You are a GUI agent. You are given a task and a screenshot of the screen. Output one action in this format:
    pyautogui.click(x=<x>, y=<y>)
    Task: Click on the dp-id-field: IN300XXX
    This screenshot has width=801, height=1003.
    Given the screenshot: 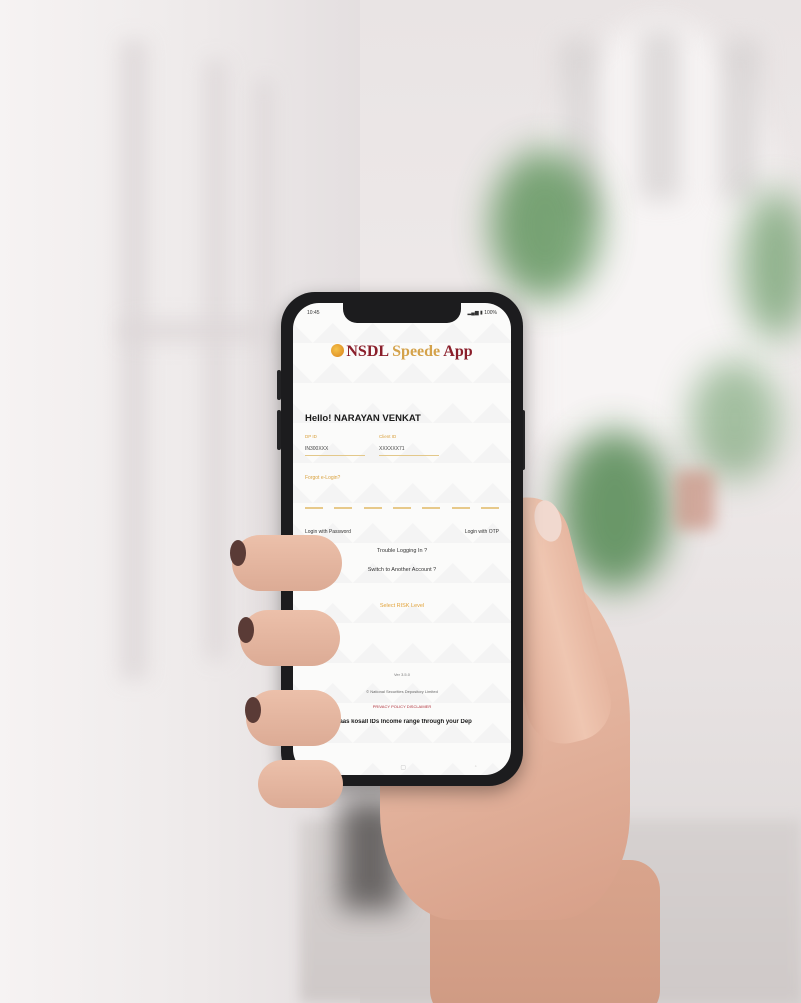 What is the action you would take?
    pyautogui.click(x=316, y=449)
    